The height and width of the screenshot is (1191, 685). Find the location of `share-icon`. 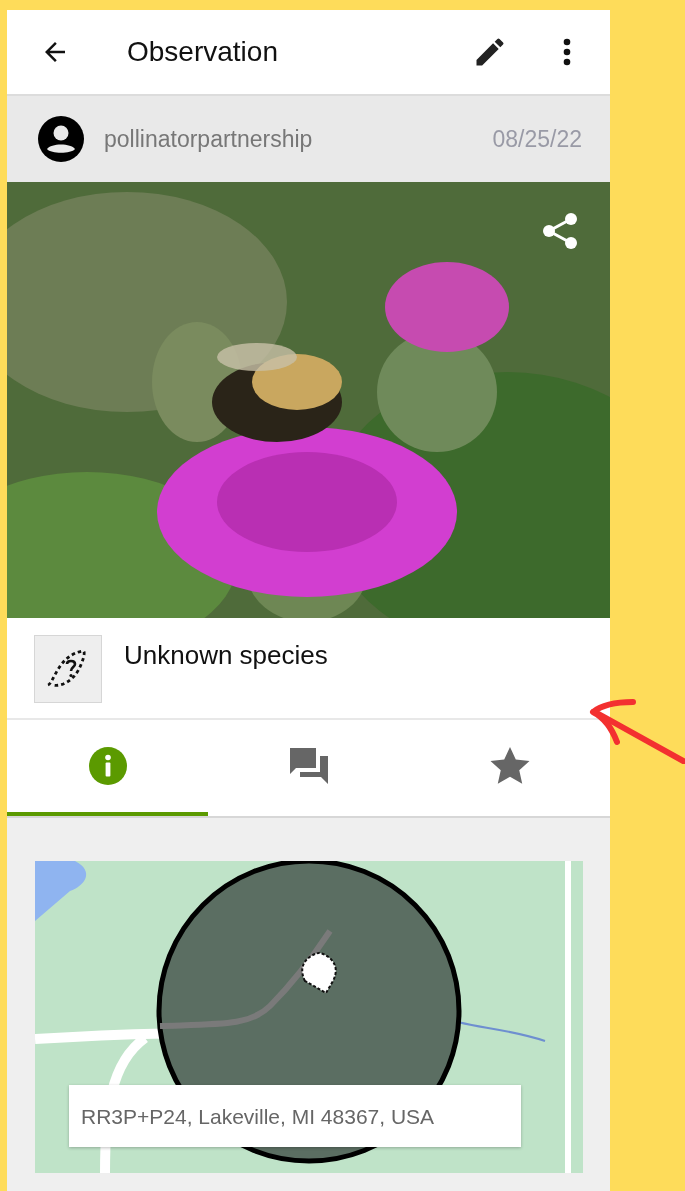

share-icon is located at coordinates (560, 231).